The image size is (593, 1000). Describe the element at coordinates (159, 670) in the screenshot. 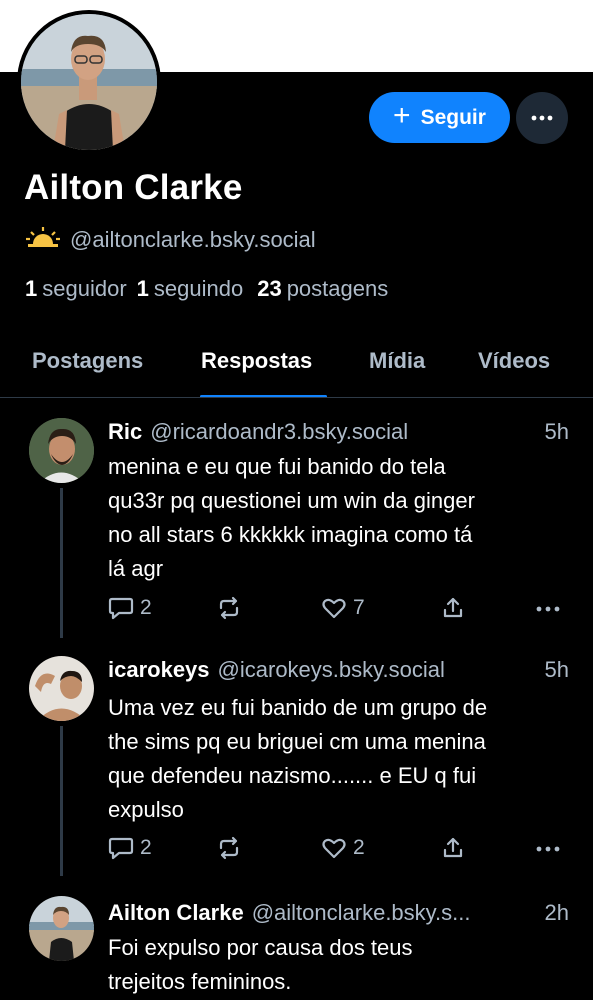

I see `post-author-name: icarokeys` at that location.